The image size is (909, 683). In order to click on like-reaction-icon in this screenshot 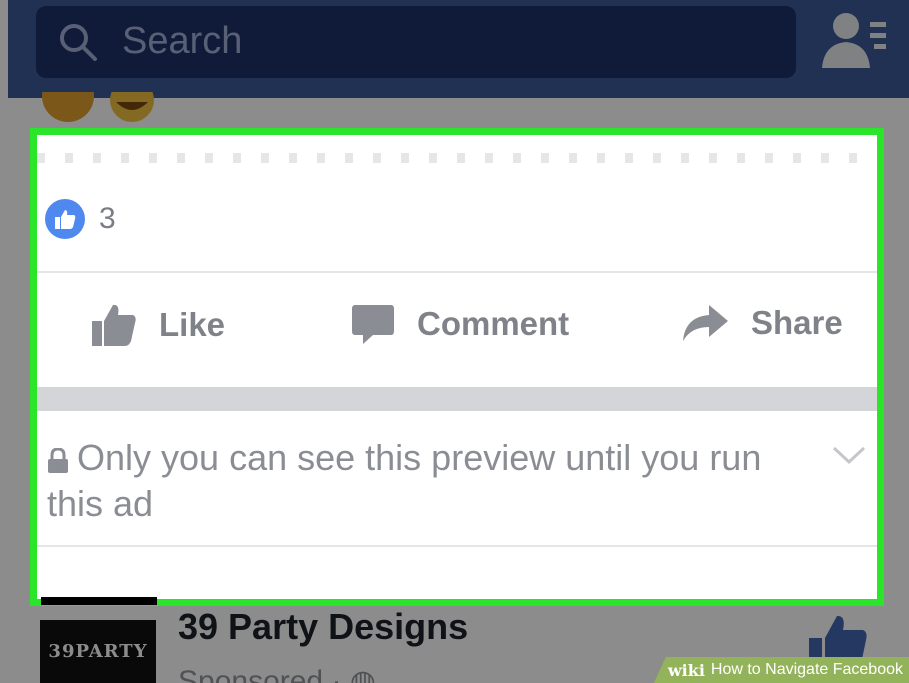, I will do `click(65, 219)`.